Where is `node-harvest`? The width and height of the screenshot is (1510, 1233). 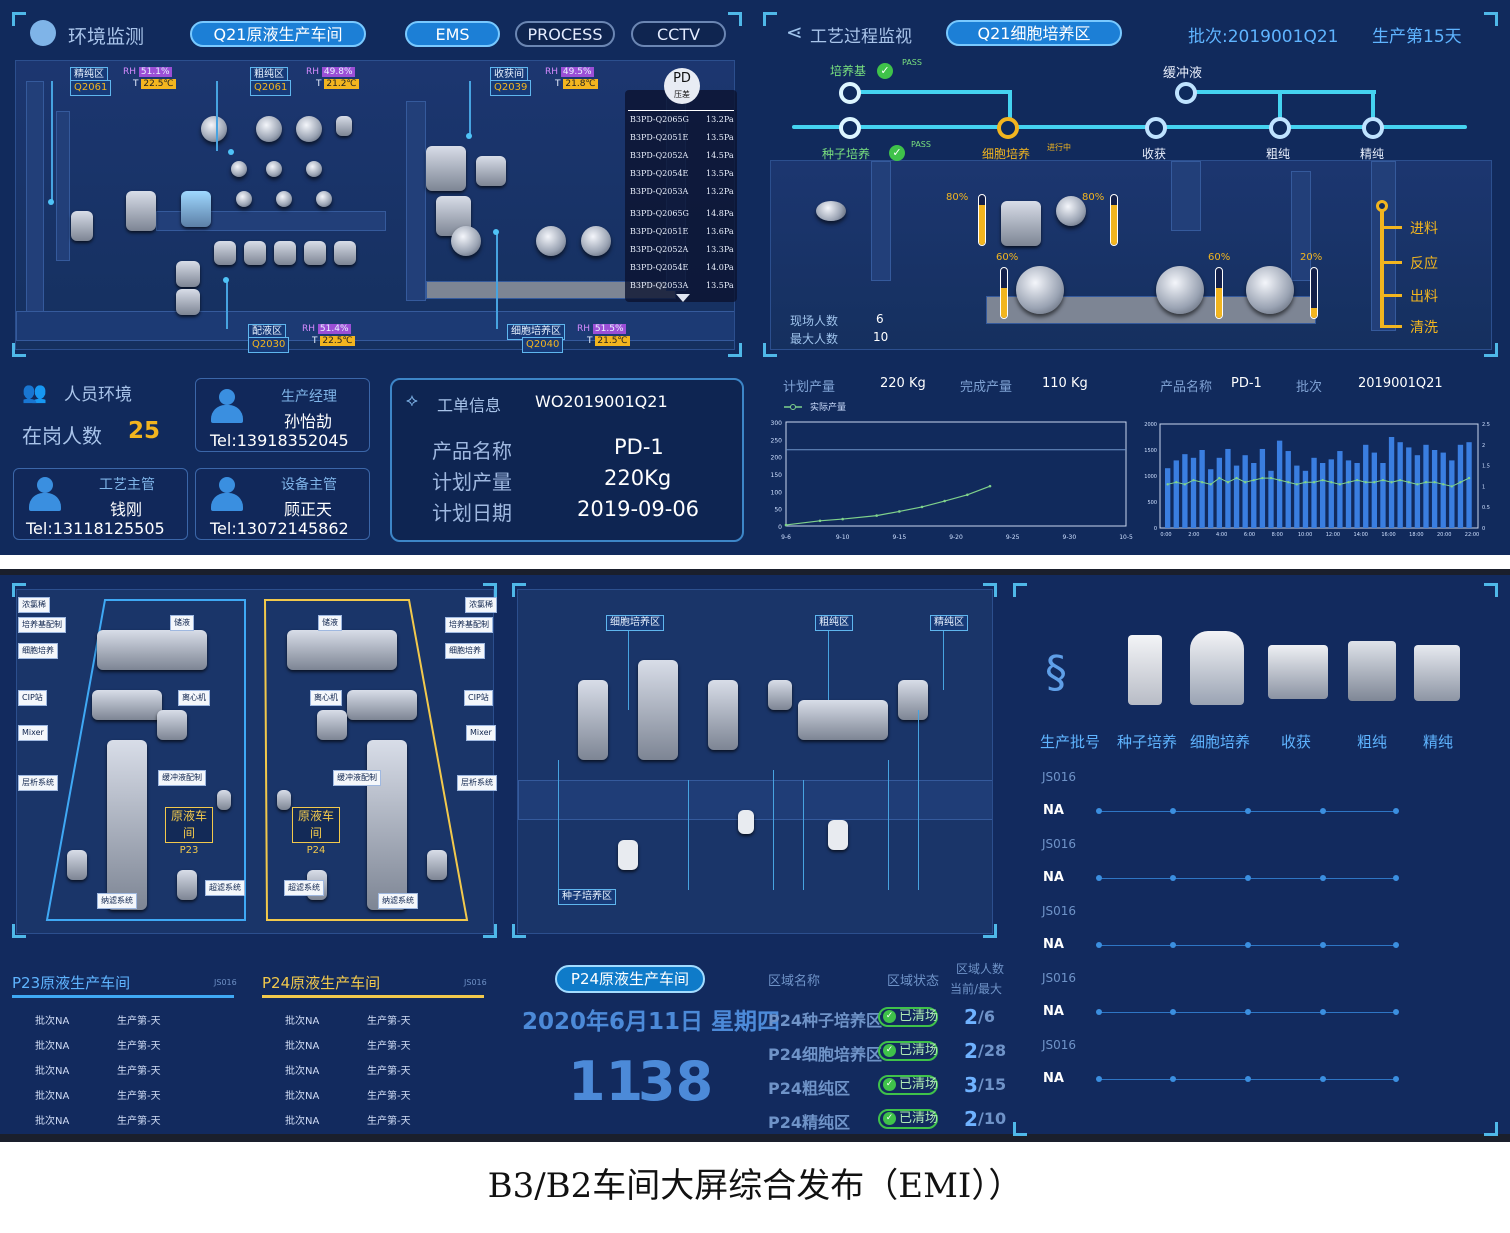
node-harvest is located at coordinates (1156, 128).